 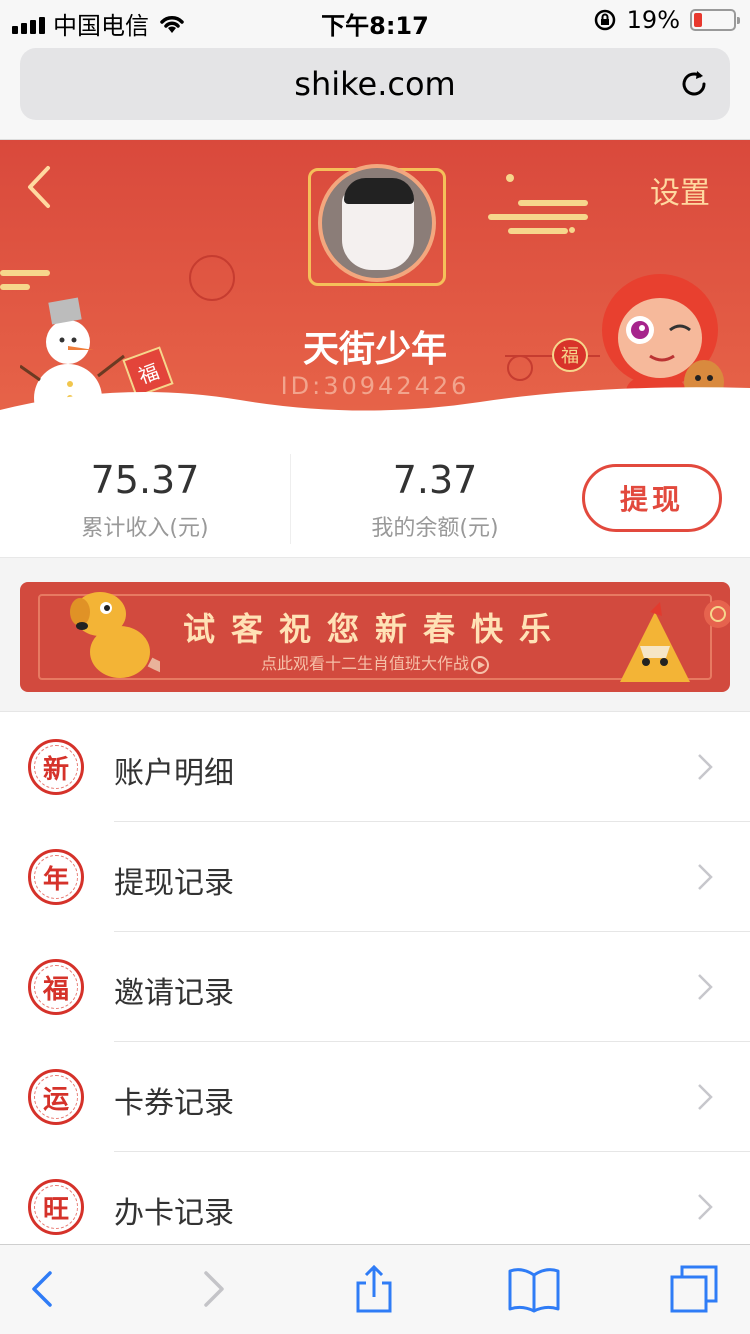 I want to click on address-bar: shike.com, so click(x=375, y=84).